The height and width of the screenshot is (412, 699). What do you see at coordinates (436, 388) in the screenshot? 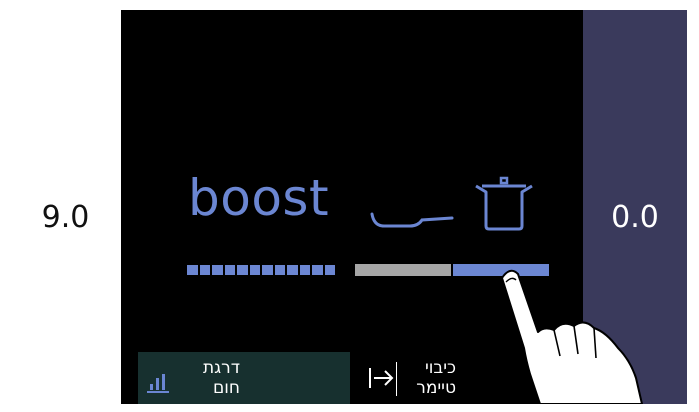
I see `timer-off-line2: טיימר` at bounding box center [436, 388].